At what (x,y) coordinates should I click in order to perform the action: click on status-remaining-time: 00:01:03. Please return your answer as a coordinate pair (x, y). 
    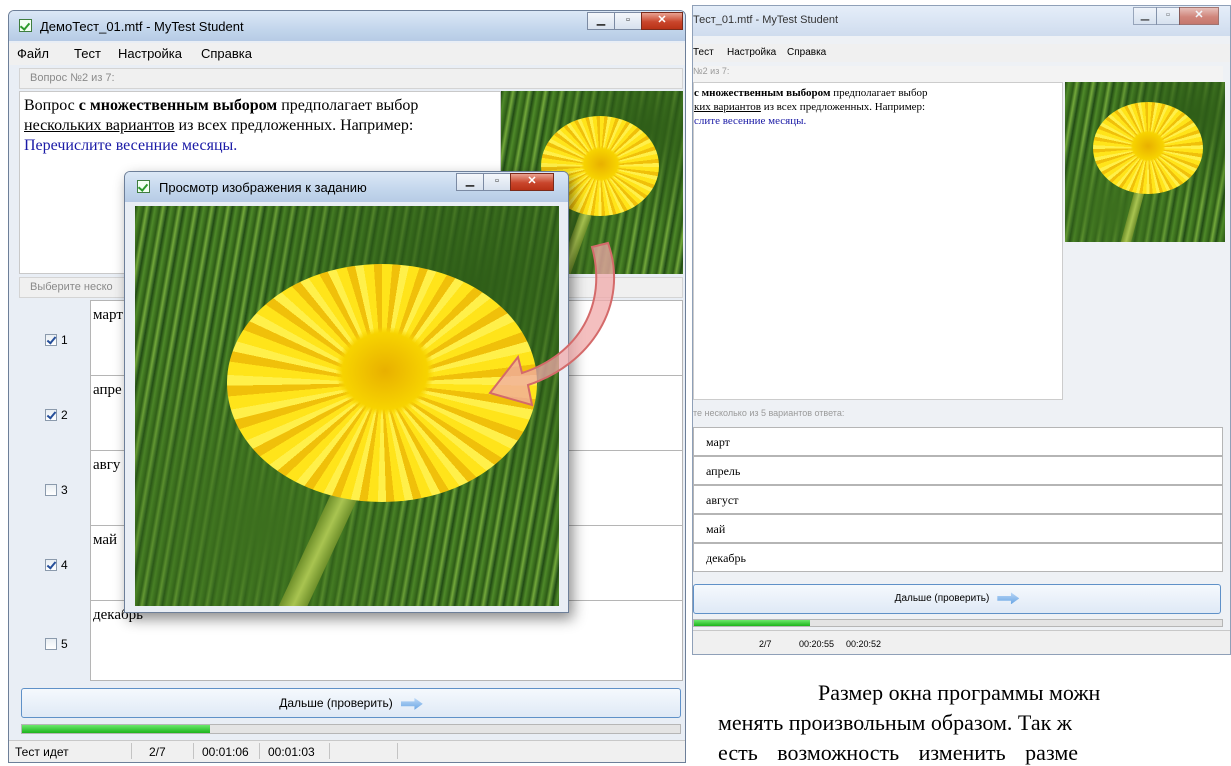
    Looking at the image, I should click on (291, 752).